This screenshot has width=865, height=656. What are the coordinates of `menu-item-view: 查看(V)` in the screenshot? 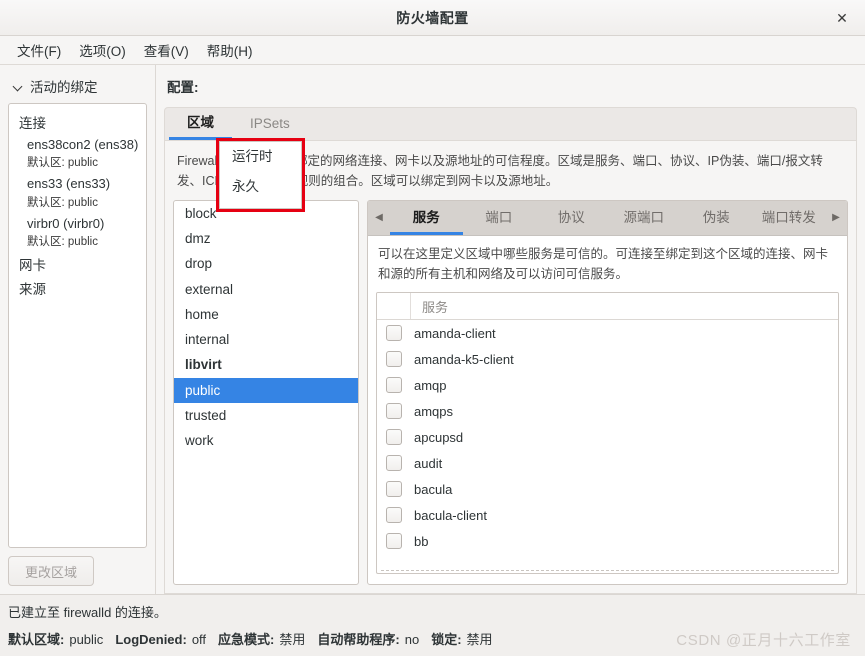 It's located at (166, 50).